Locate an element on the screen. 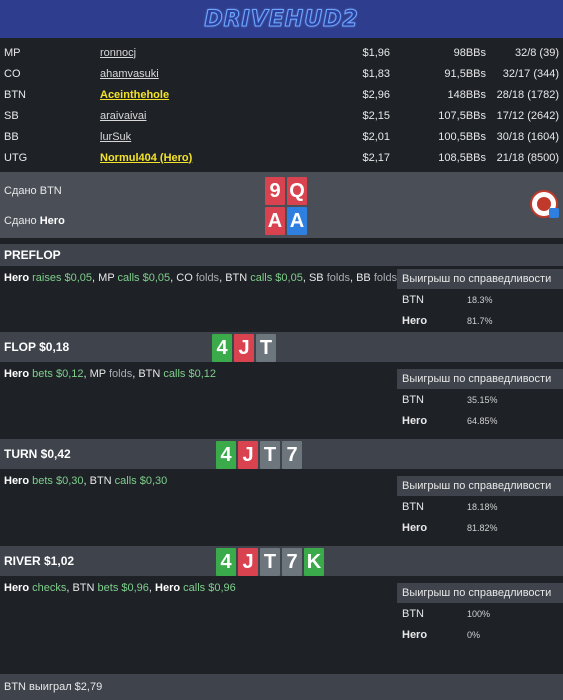  btn-hole-cards: 9 Q is located at coordinates (286, 191).